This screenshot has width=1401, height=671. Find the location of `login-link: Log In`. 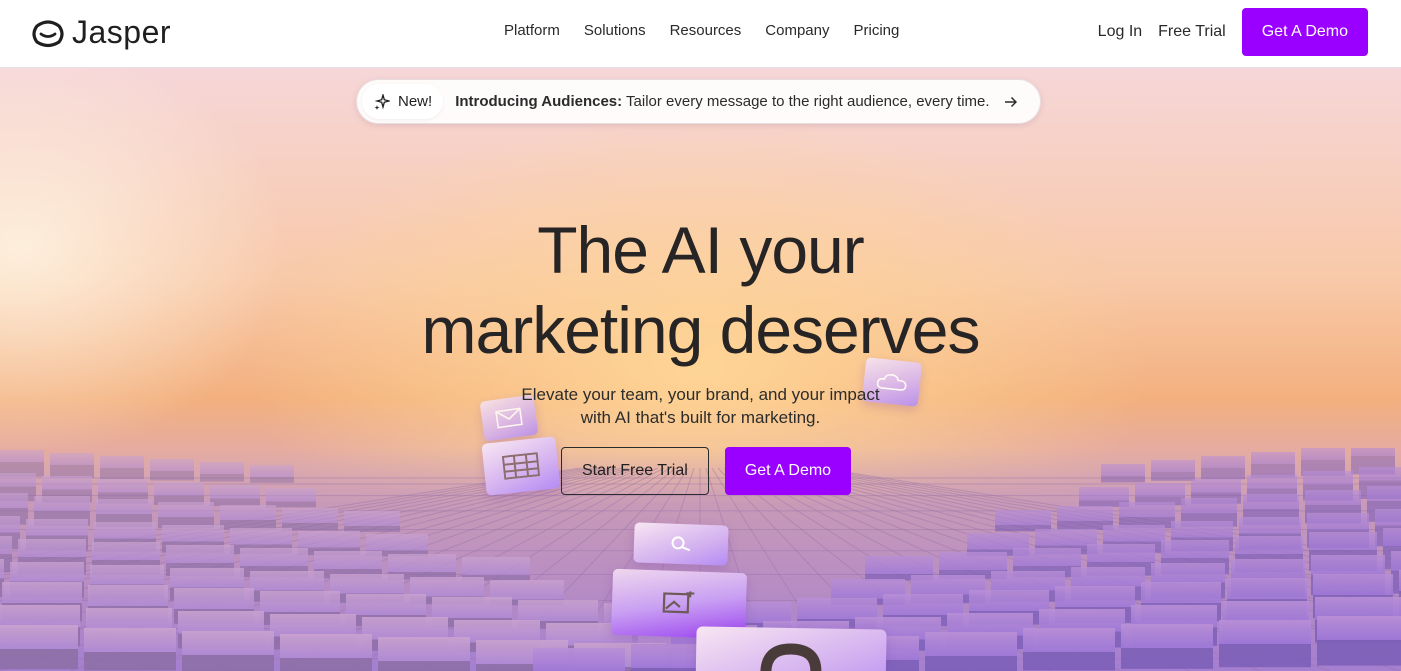

login-link: Log In is located at coordinates (1120, 32).